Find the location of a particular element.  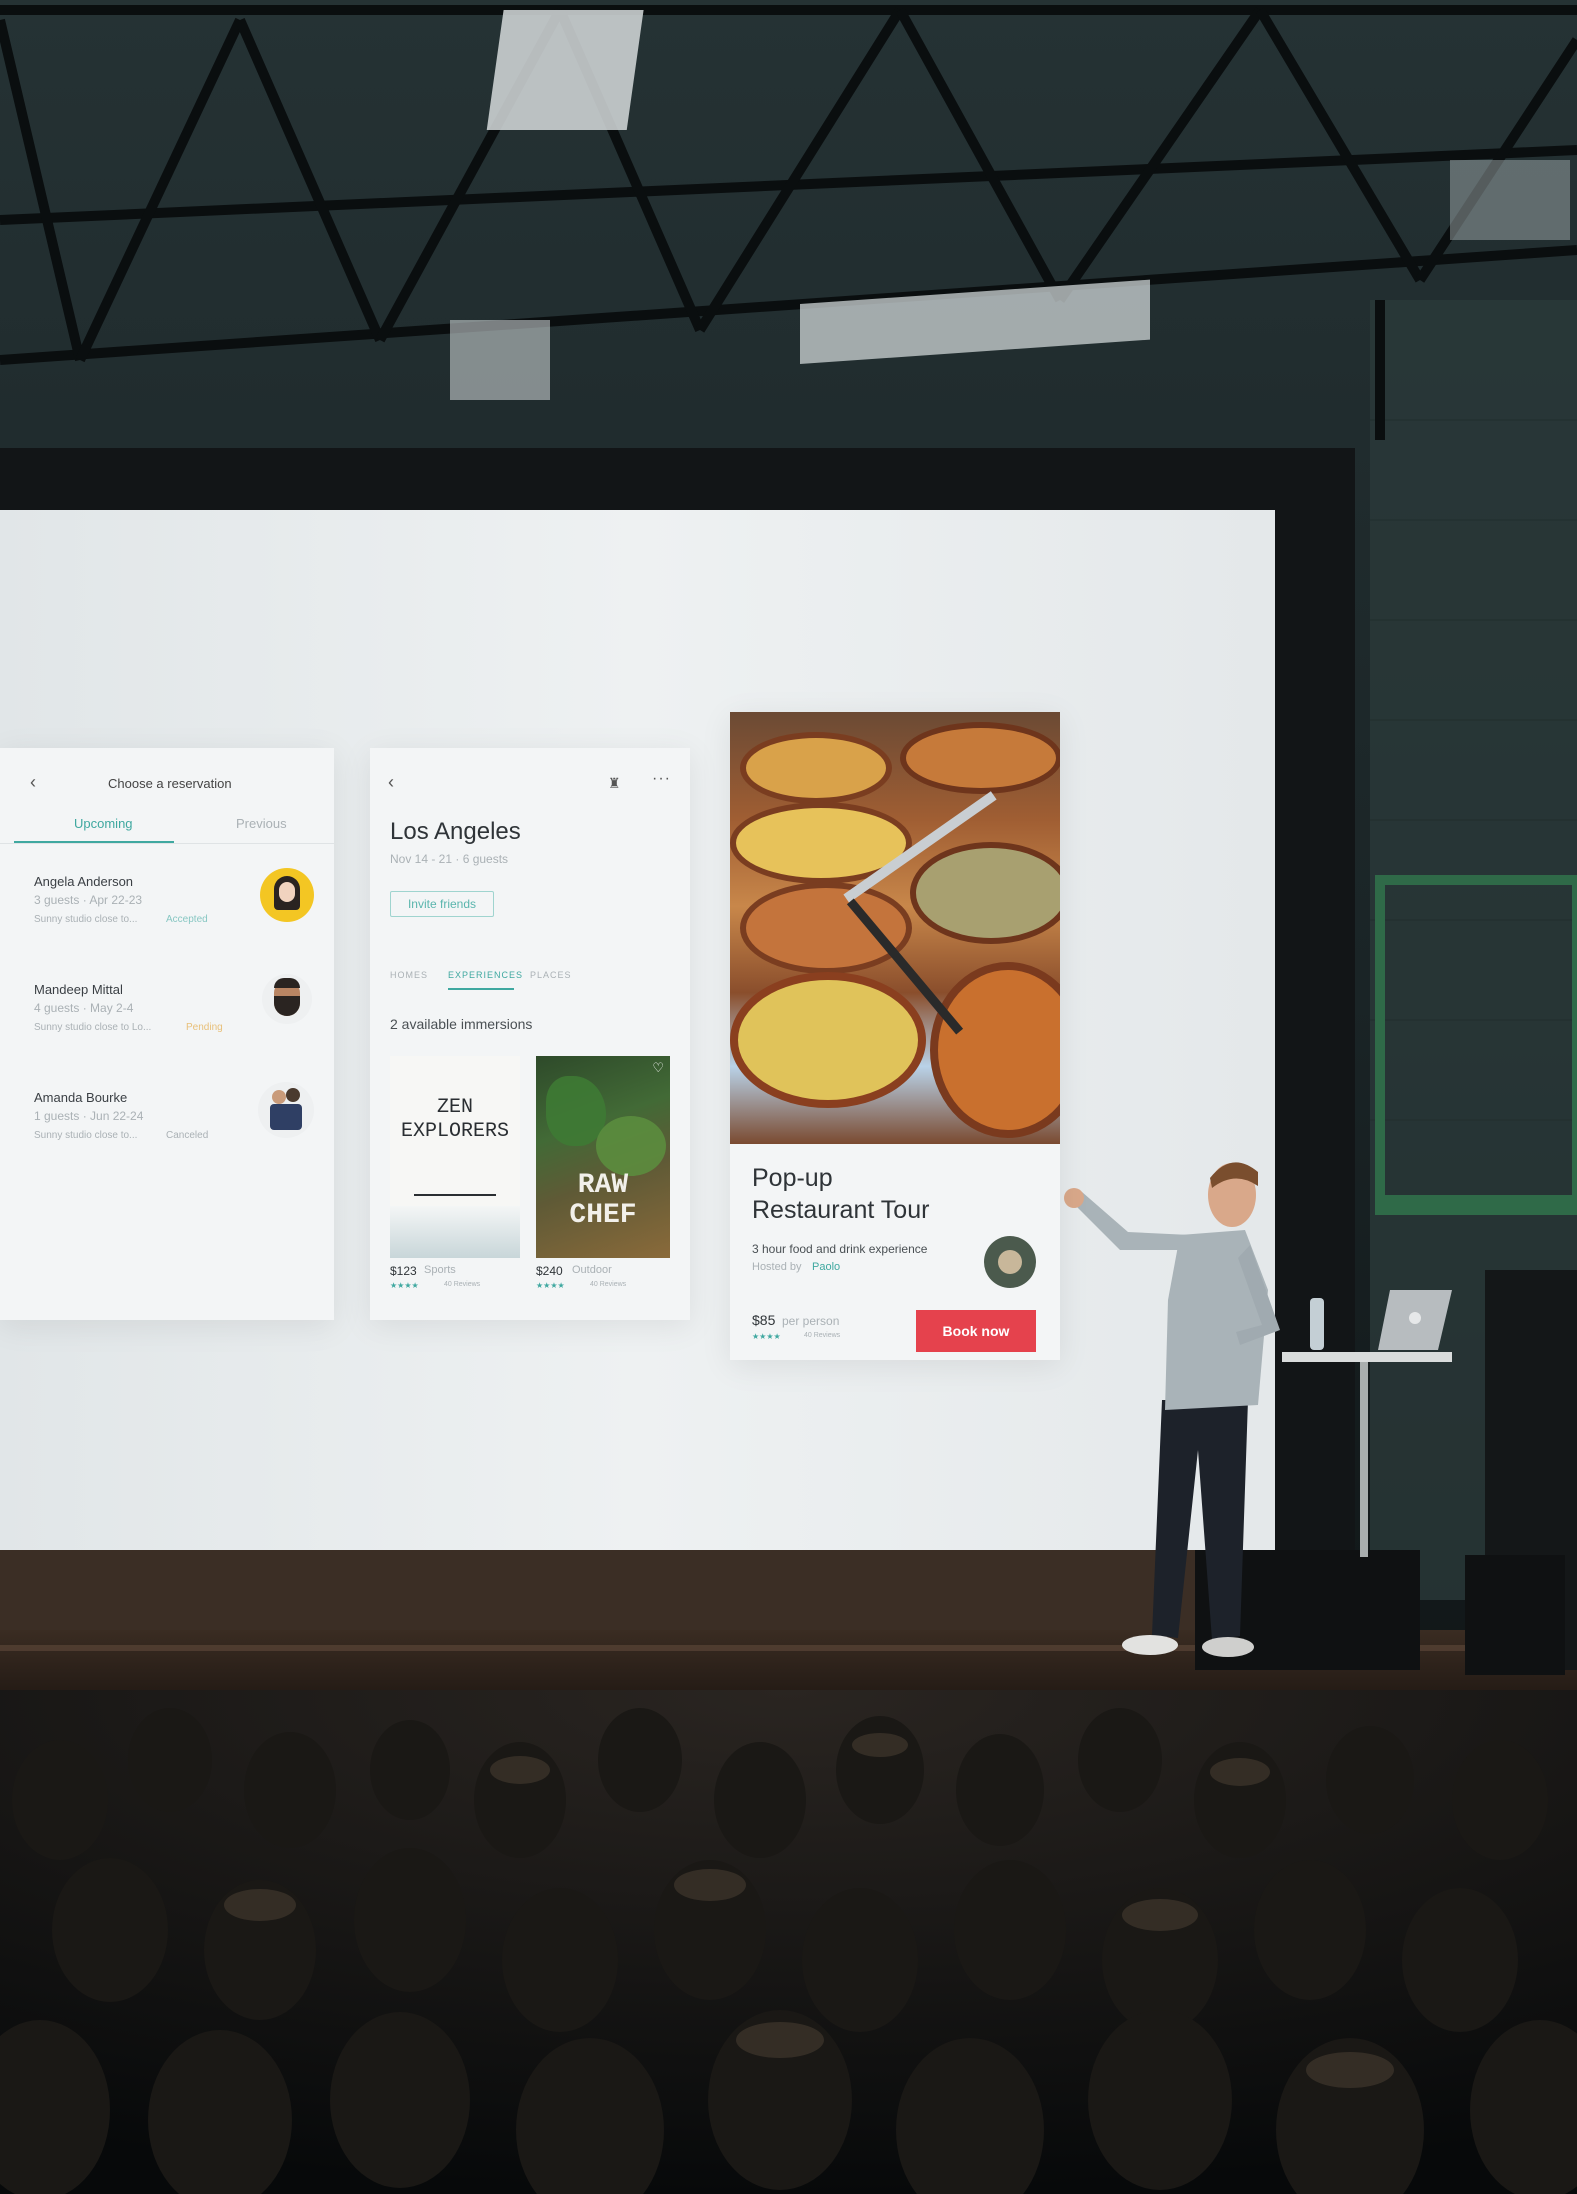

reservation-status: Accepted is located at coordinates (187, 919).